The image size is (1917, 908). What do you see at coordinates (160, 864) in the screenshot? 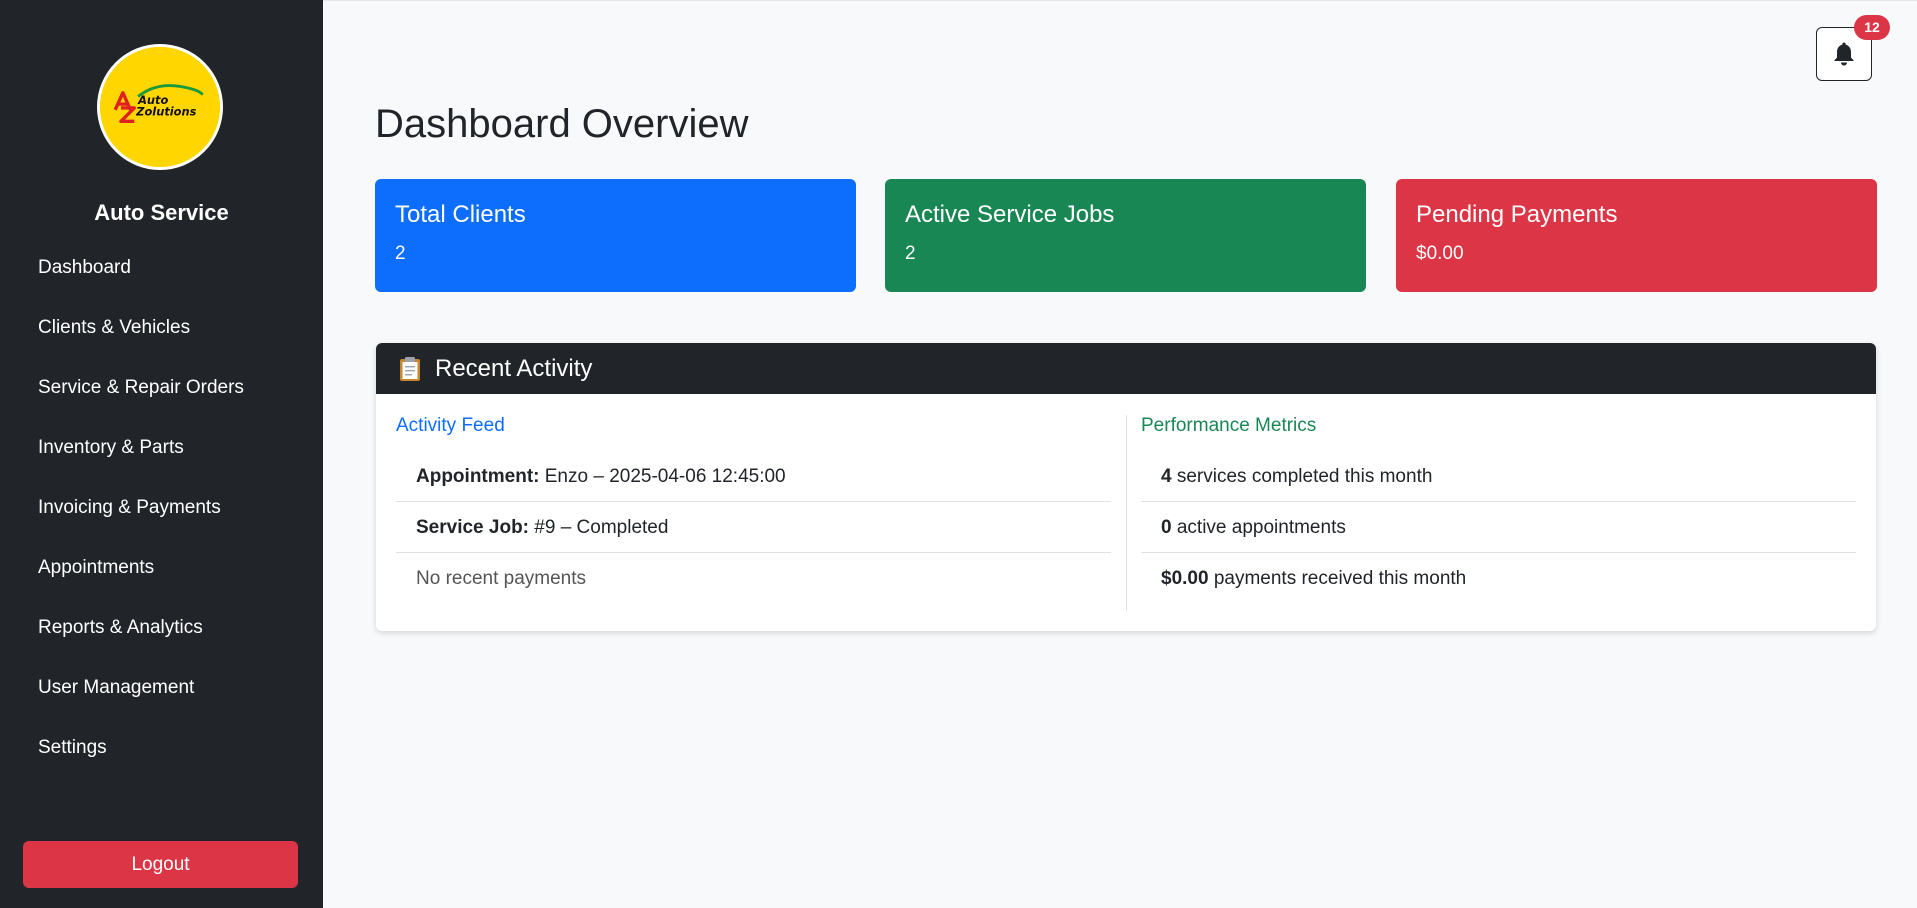
I see `logout-button: Logout` at bounding box center [160, 864].